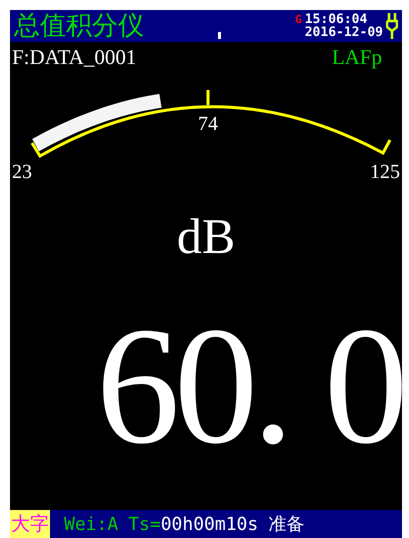  What do you see at coordinates (22, 172) in the screenshot?
I see `gauge-min-label: 23` at bounding box center [22, 172].